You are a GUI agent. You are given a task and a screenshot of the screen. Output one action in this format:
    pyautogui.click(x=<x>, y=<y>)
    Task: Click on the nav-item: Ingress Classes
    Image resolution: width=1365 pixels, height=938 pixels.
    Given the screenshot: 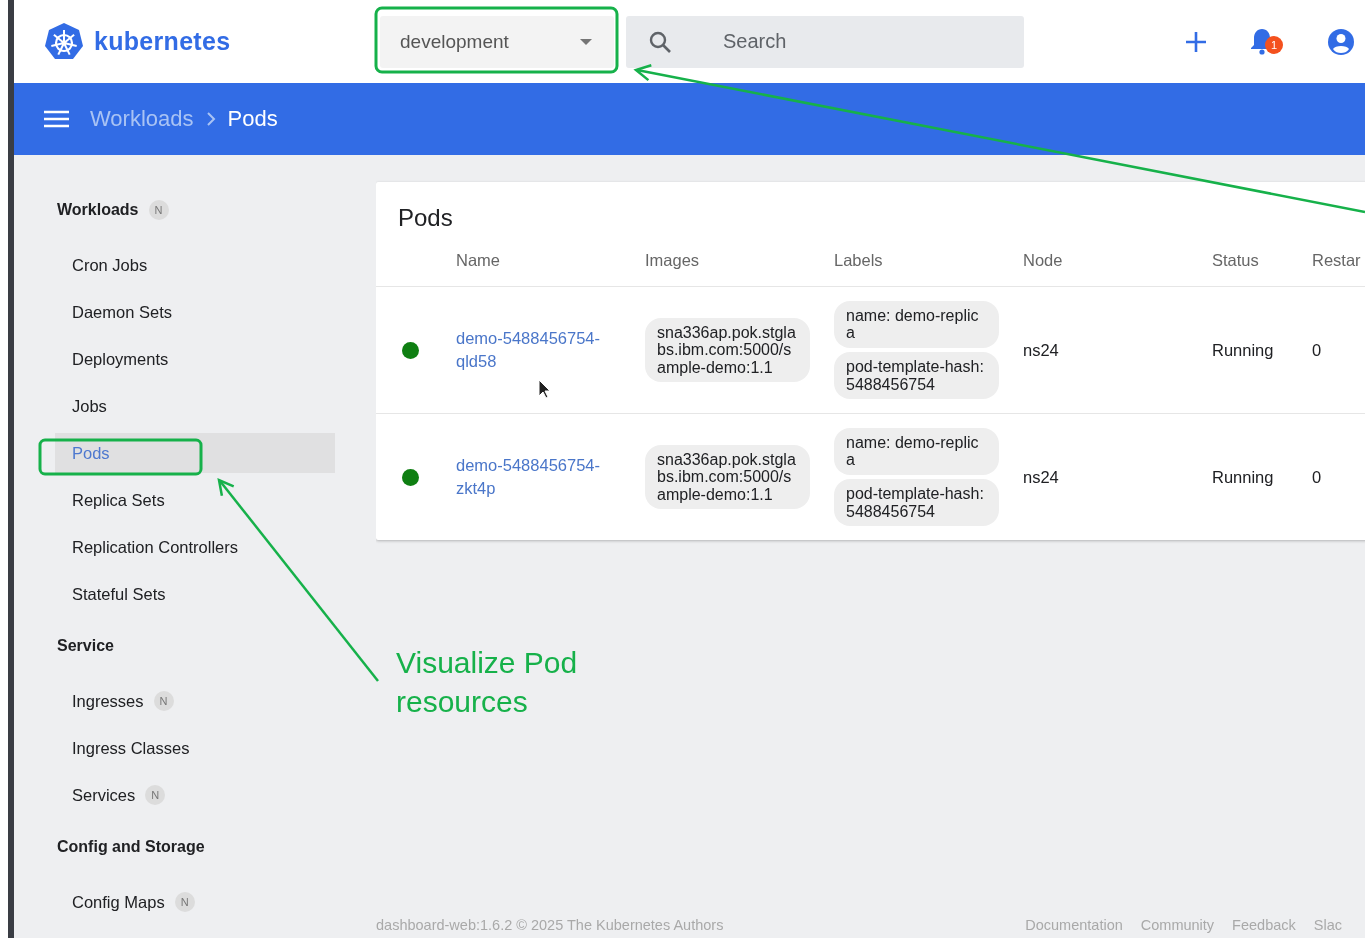 What is the action you would take?
    pyautogui.click(x=195, y=748)
    